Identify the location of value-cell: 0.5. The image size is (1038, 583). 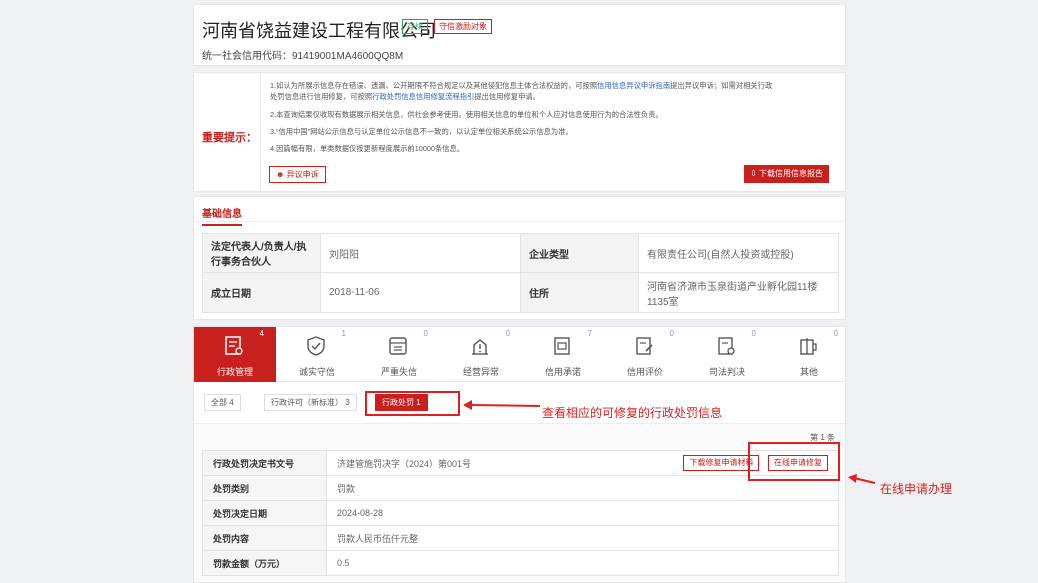
(582, 563).